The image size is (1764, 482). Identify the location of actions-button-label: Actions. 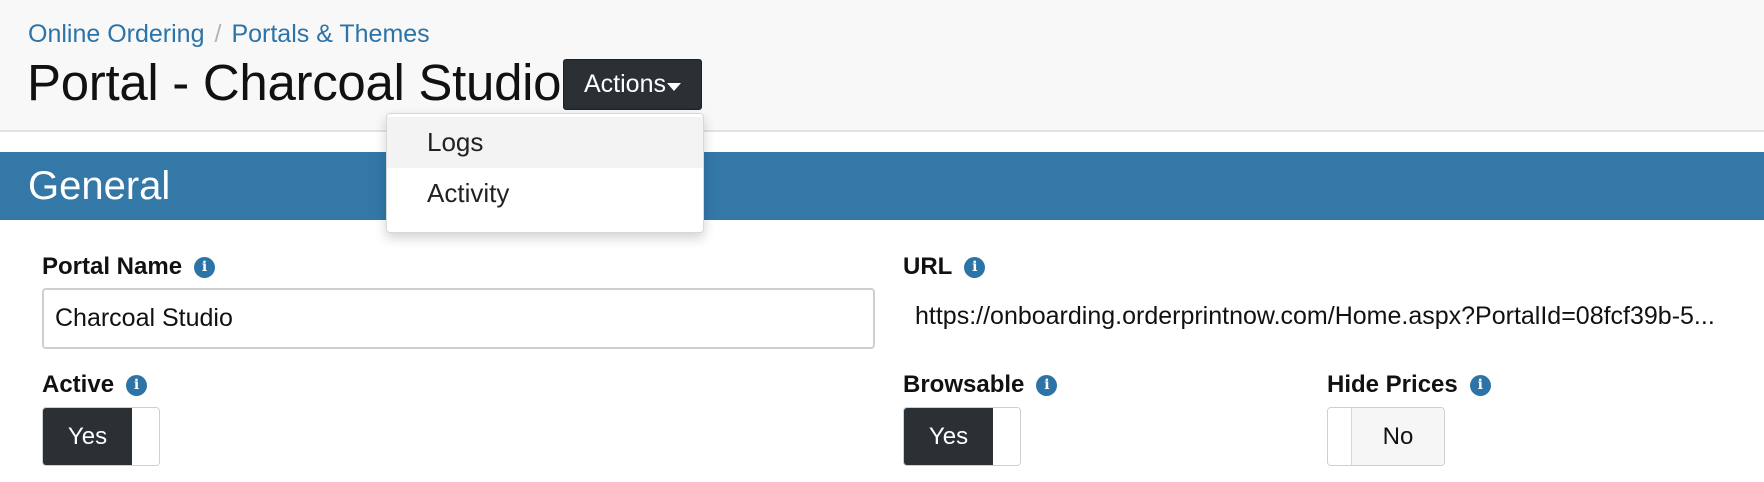
(625, 84).